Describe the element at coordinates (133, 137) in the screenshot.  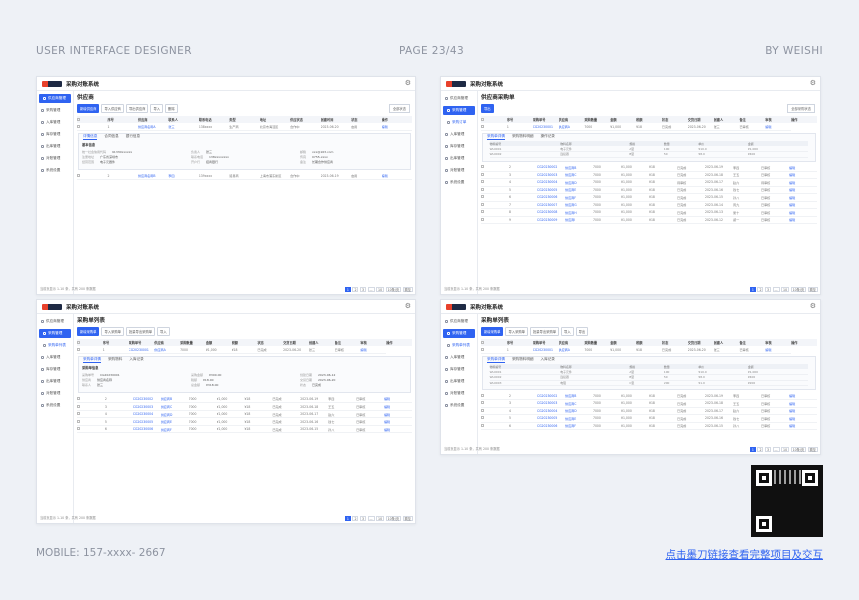
I see `detail-tab: 银行信息` at that location.